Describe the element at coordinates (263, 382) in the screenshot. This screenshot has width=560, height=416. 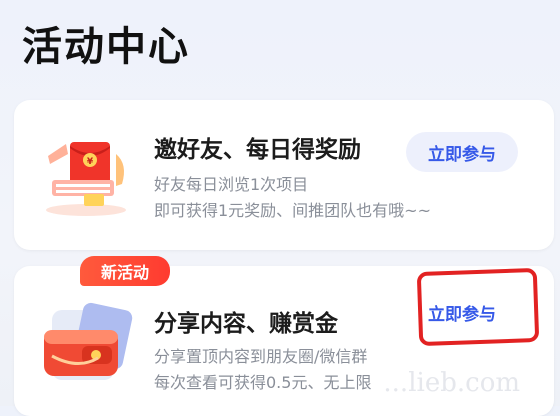
I see `card-desc-line-2: 每次查看可获得0.5元、无上限` at that location.